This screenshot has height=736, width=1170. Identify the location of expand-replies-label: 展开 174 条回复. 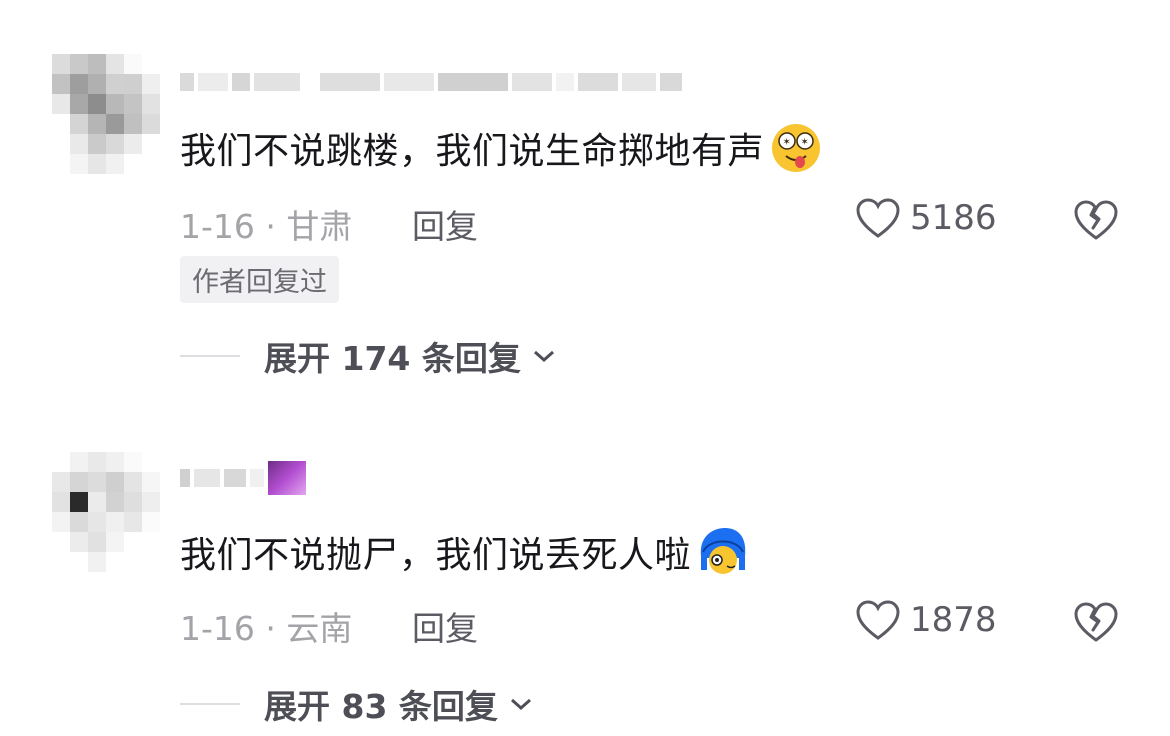
(392, 358).